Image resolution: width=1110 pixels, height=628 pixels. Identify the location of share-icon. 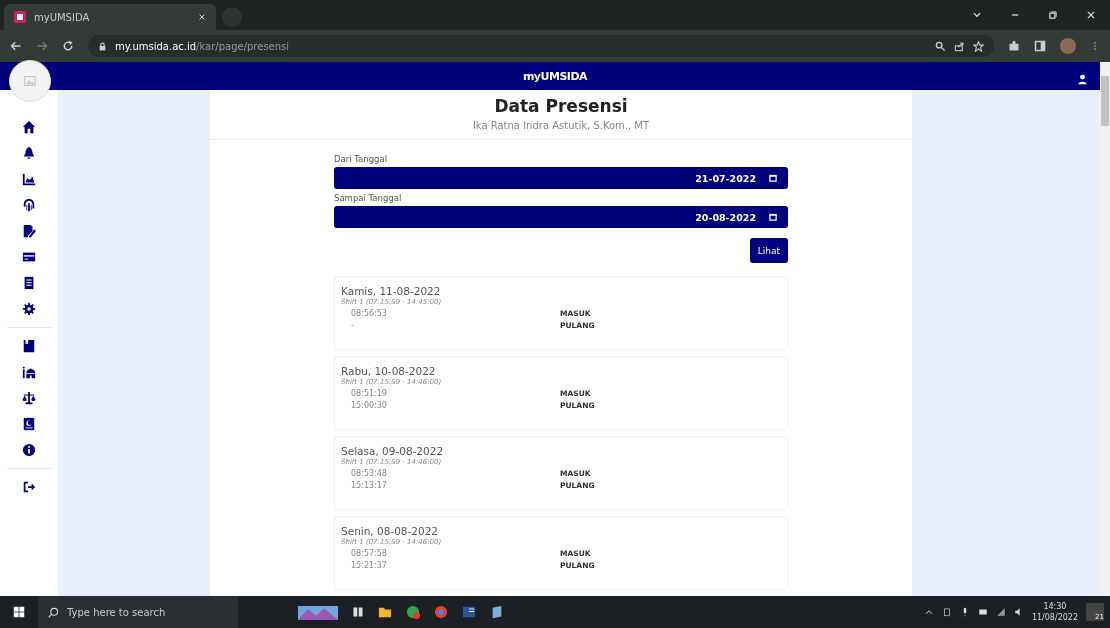
(959, 46).